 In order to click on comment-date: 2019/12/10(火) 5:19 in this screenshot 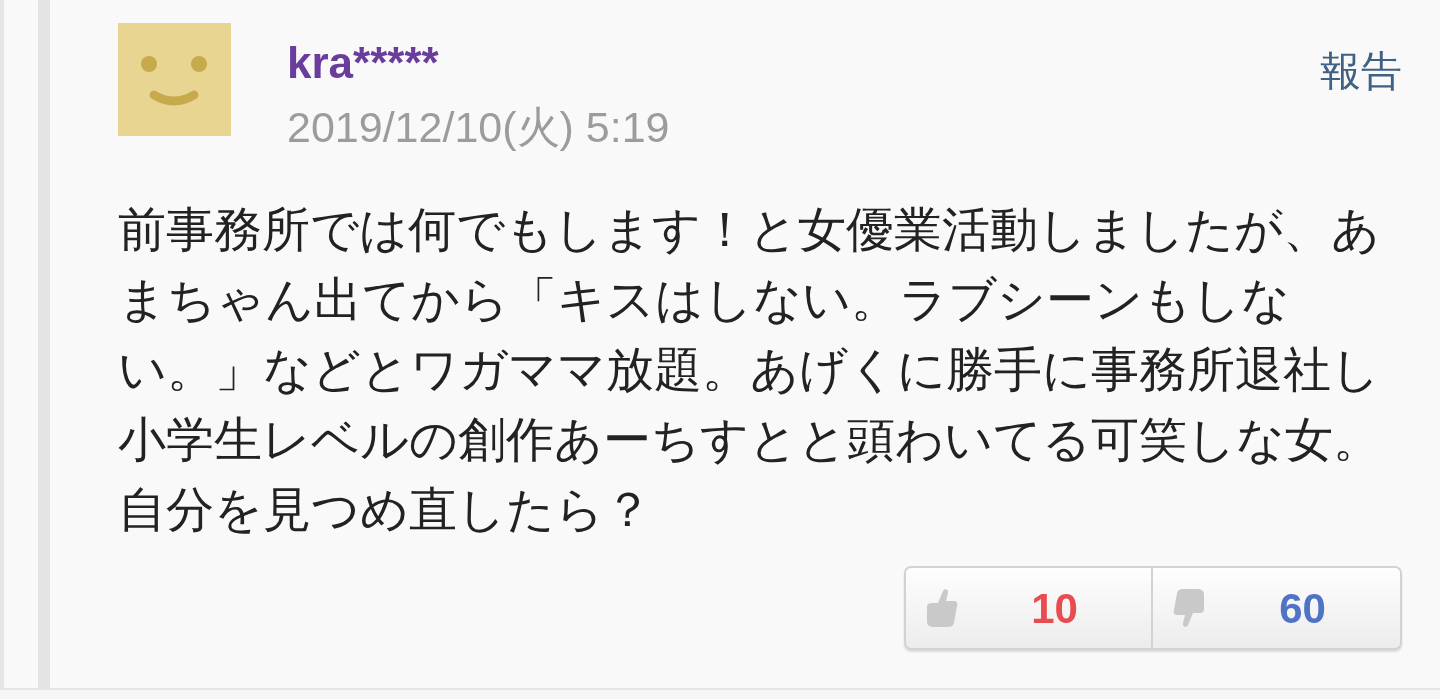, I will do `click(478, 127)`.